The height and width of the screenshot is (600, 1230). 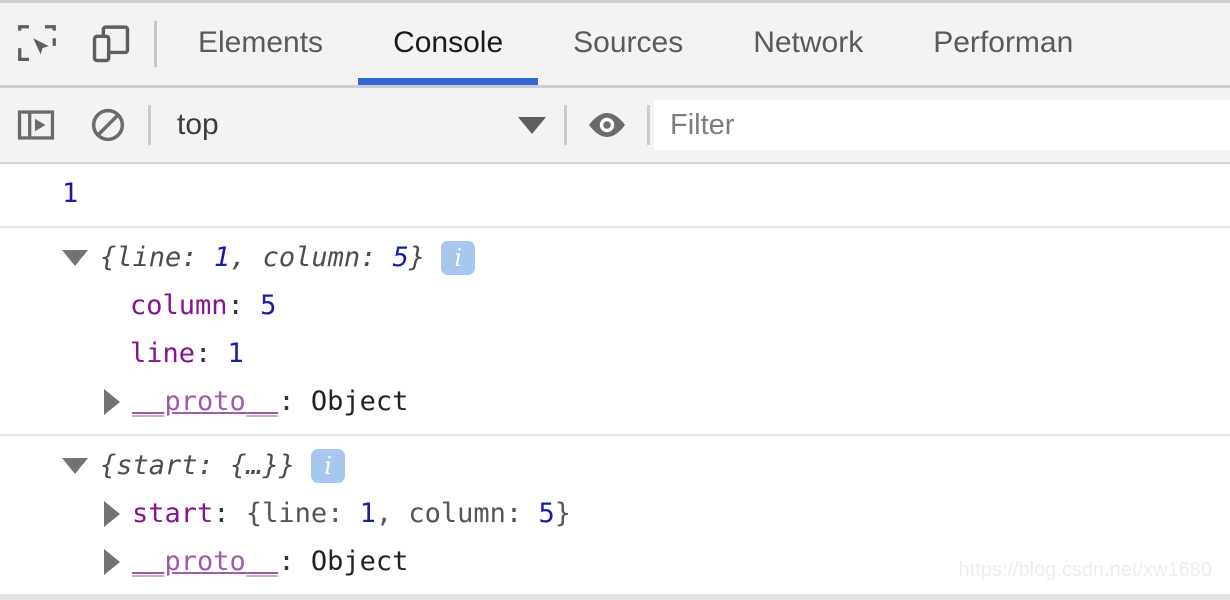 I want to click on tab-console-label: Console, so click(x=448, y=42).